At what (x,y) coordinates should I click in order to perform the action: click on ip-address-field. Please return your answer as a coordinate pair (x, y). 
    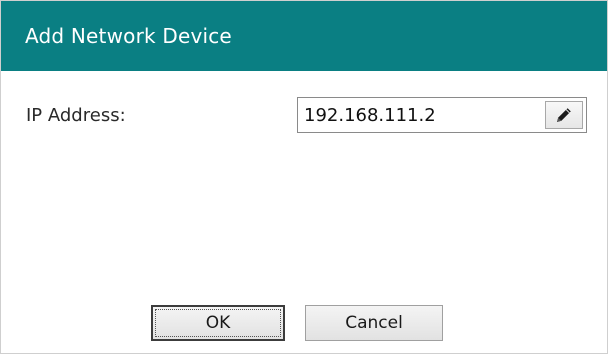
    Looking at the image, I should click on (442, 115).